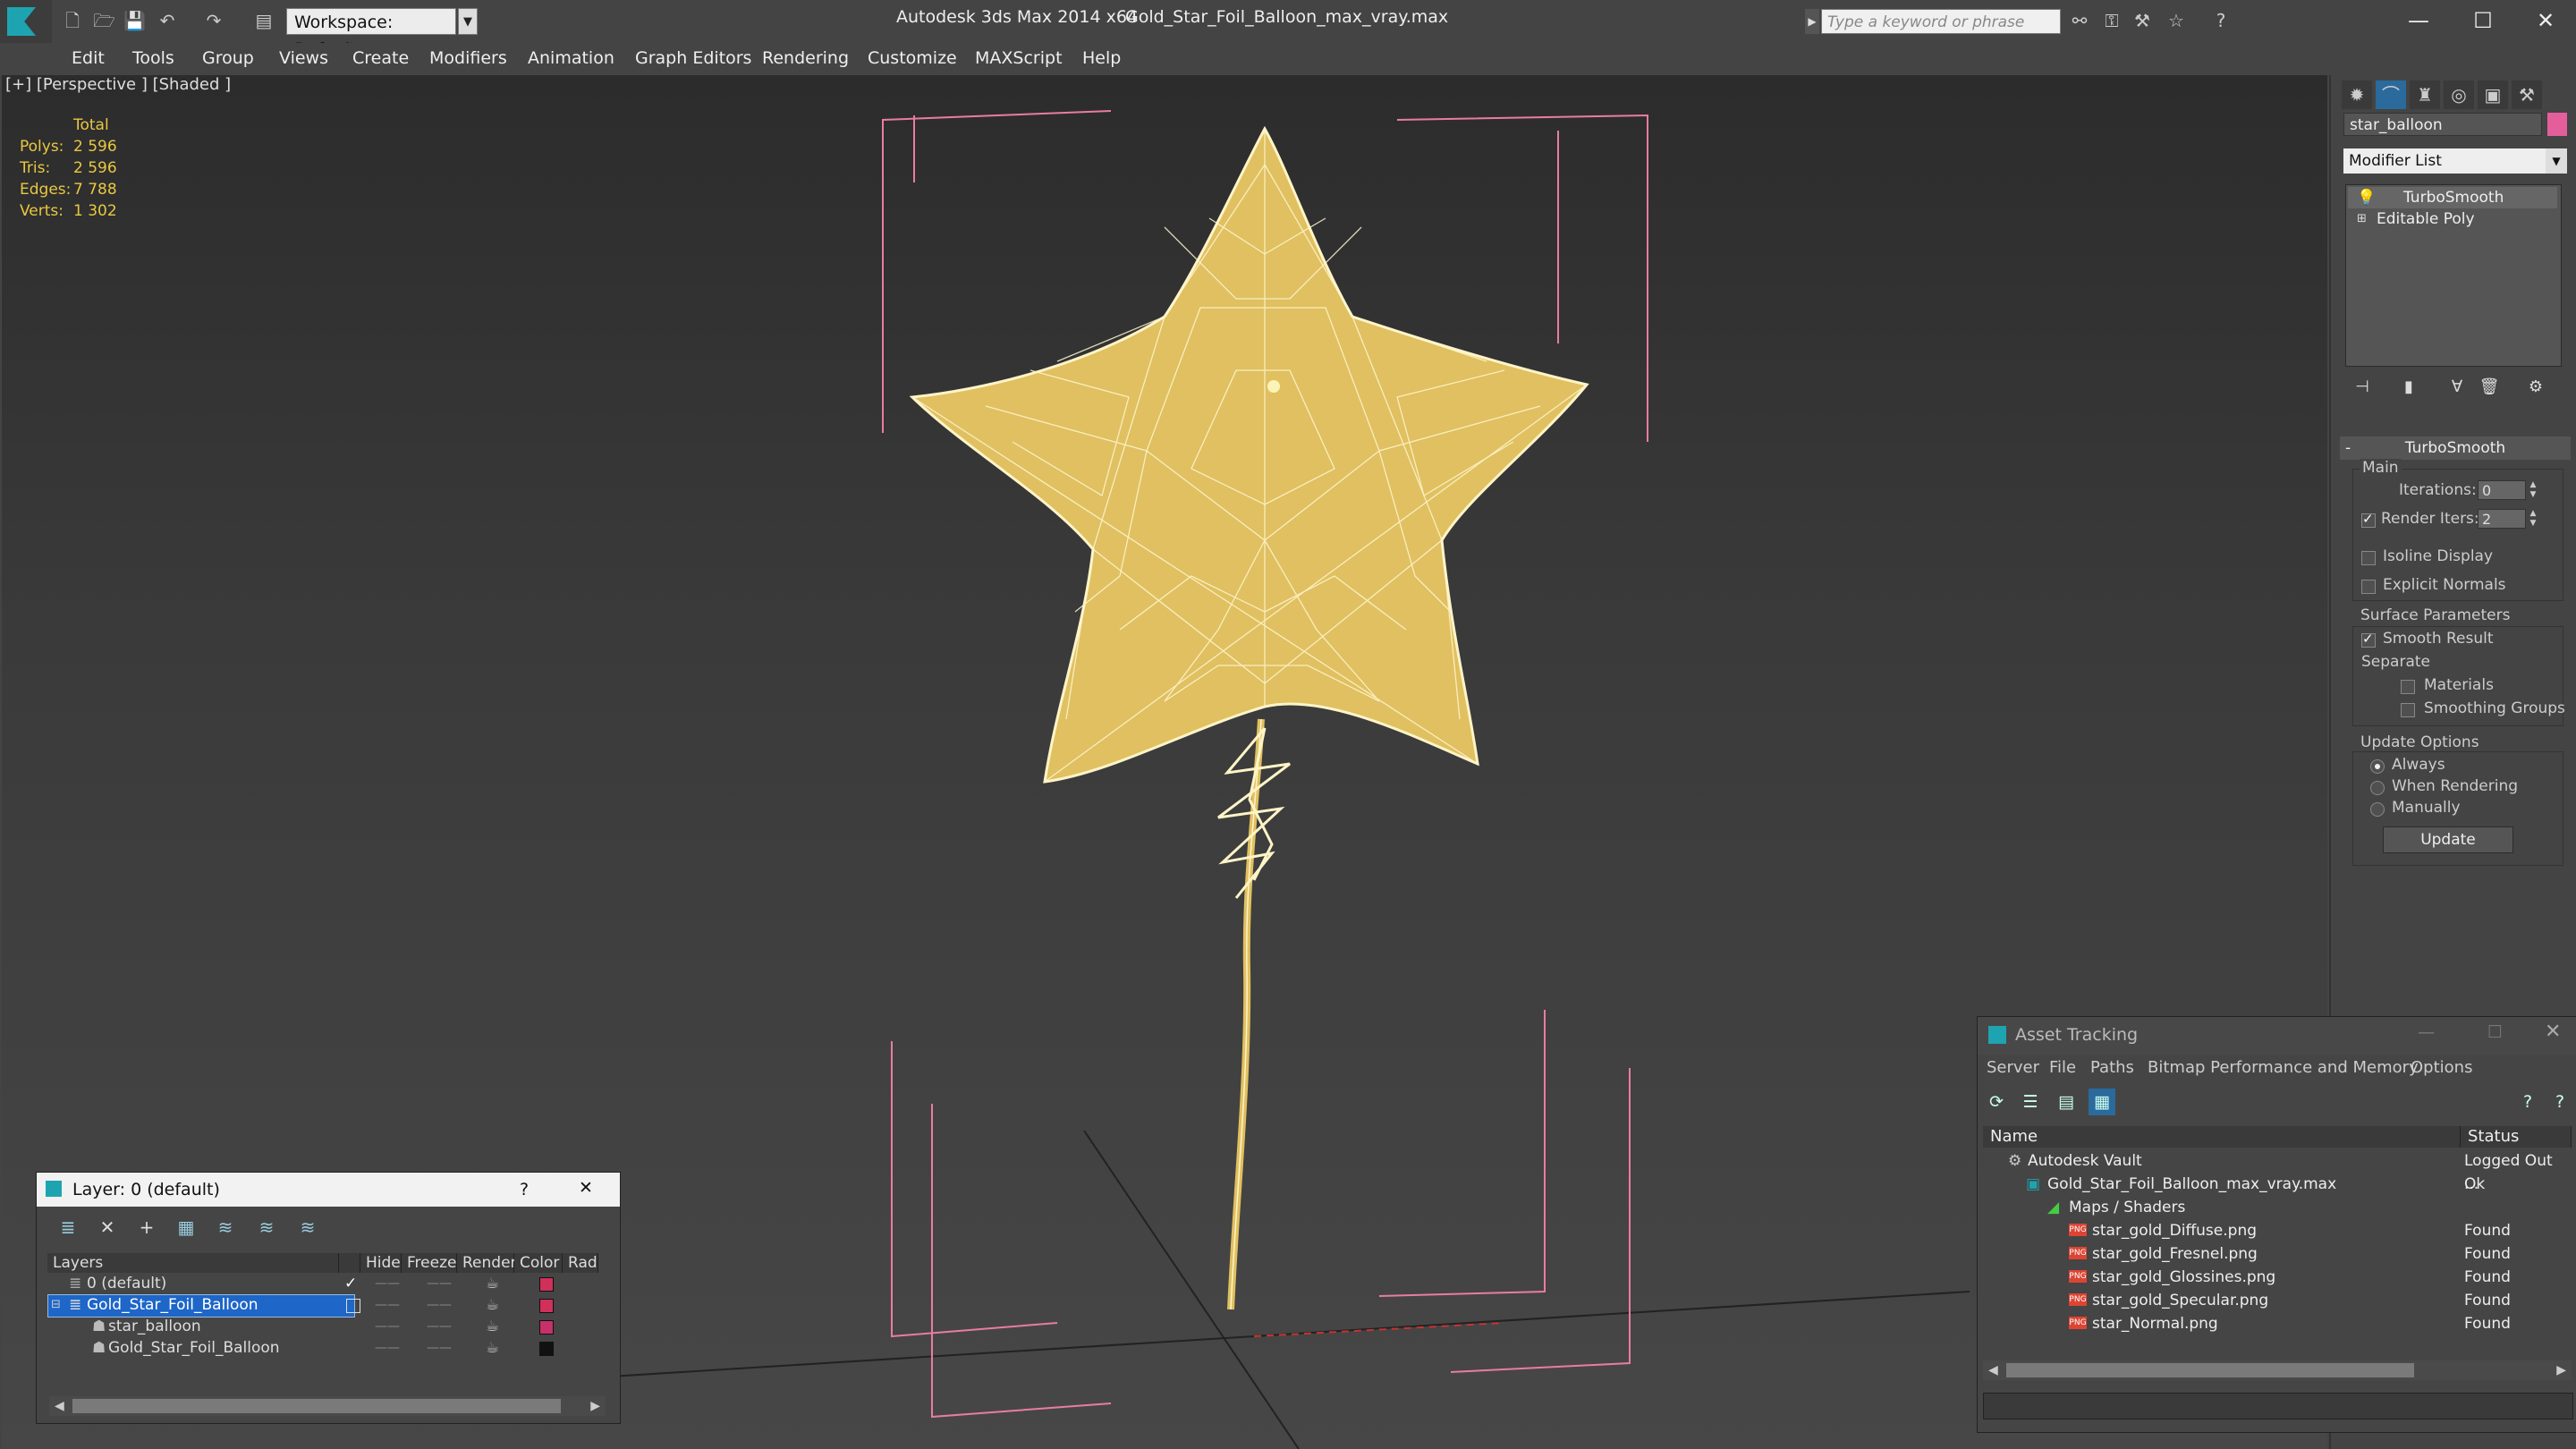 This screenshot has height=1449, width=2576. What do you see at coordinates (2559, 1102) in the screenshot?
I see `help-context-icon: ?` at bounding box center [2559, 1102].